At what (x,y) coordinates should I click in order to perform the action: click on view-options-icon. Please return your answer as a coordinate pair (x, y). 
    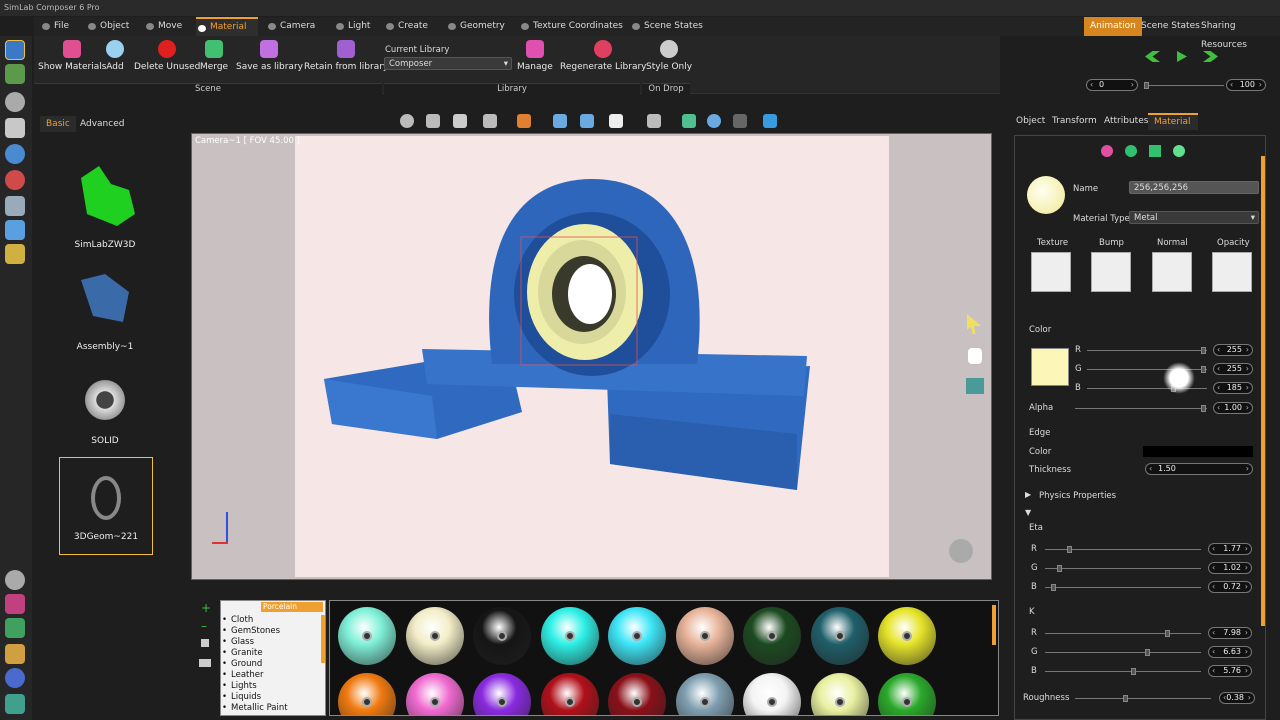
    Looking at the image, I should click on (205, 663).